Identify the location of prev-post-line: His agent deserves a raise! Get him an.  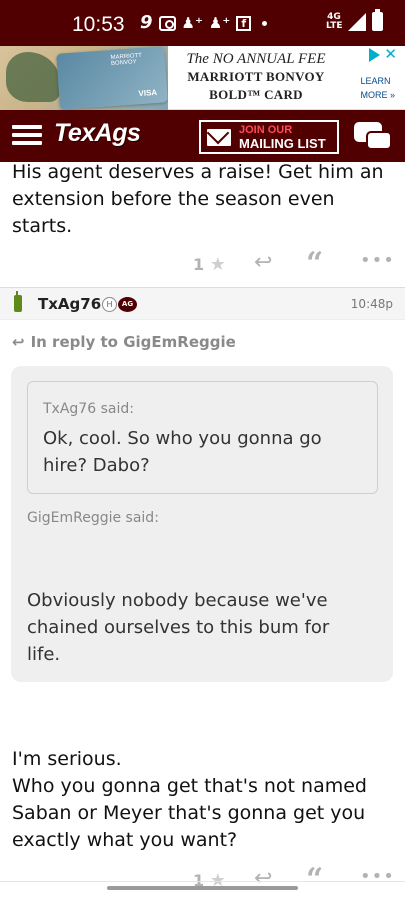
(198, 172).